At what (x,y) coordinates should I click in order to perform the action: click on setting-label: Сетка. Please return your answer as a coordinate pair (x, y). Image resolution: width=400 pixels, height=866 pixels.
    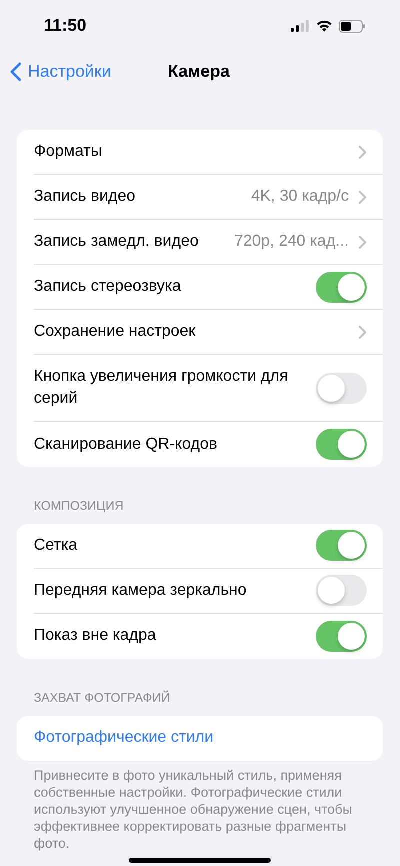
    Looking at the image, I should click on (56, 546).